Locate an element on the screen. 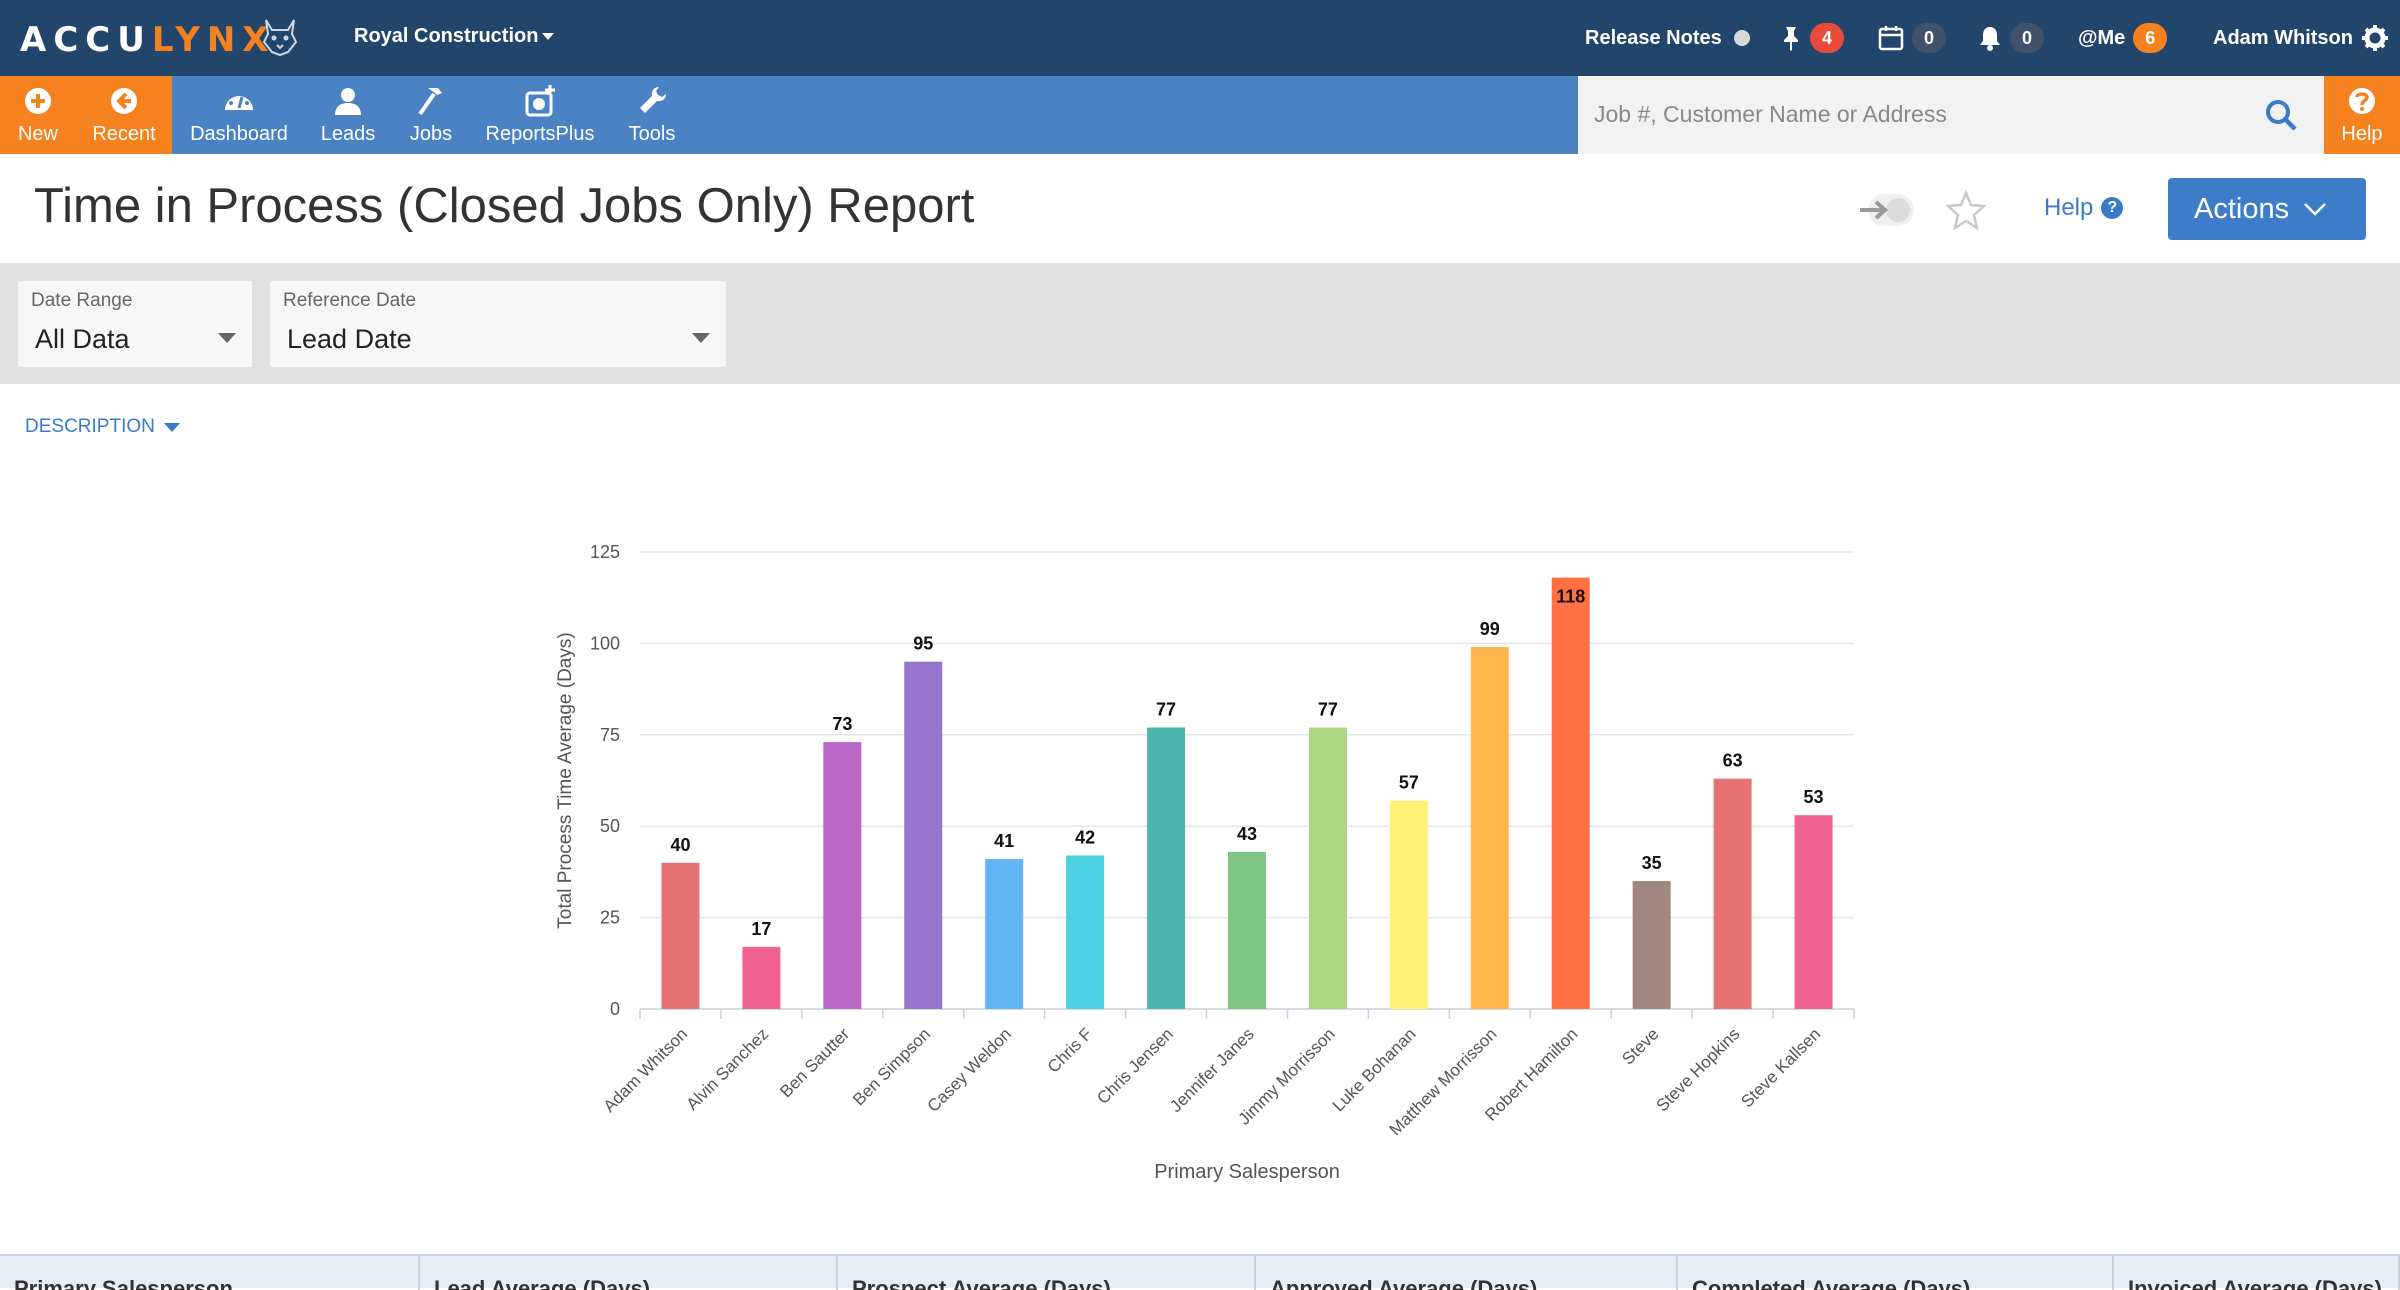 Image resolution: width=2400 pixels, height=1290 pixels. hammer-icon is located at coordinates (430, 102).